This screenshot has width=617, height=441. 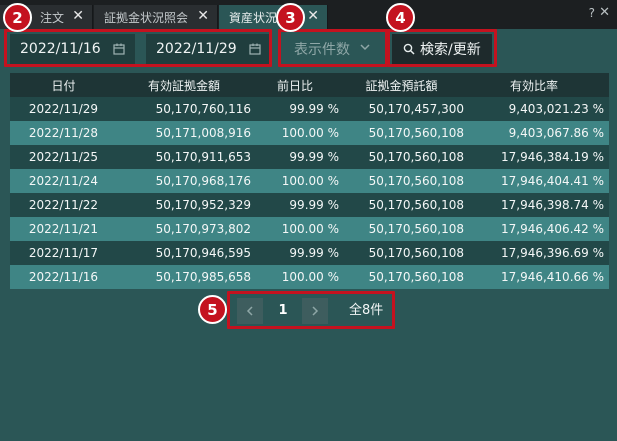 I want to click on table-header: 日付 有効証拠金額 前日比 証拠金預託額 有効比率, so click(x=309, y=85).